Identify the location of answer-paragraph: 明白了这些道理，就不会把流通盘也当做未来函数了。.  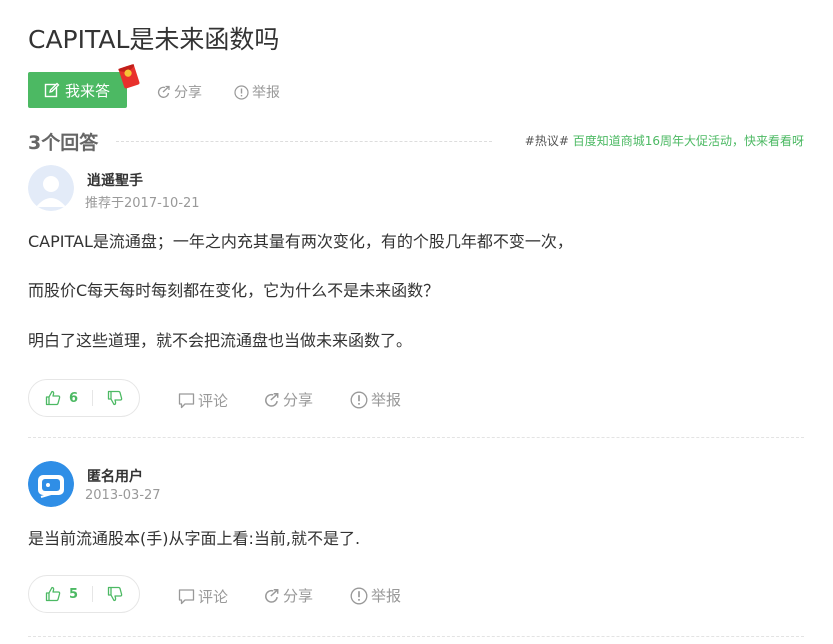
(220, 340).